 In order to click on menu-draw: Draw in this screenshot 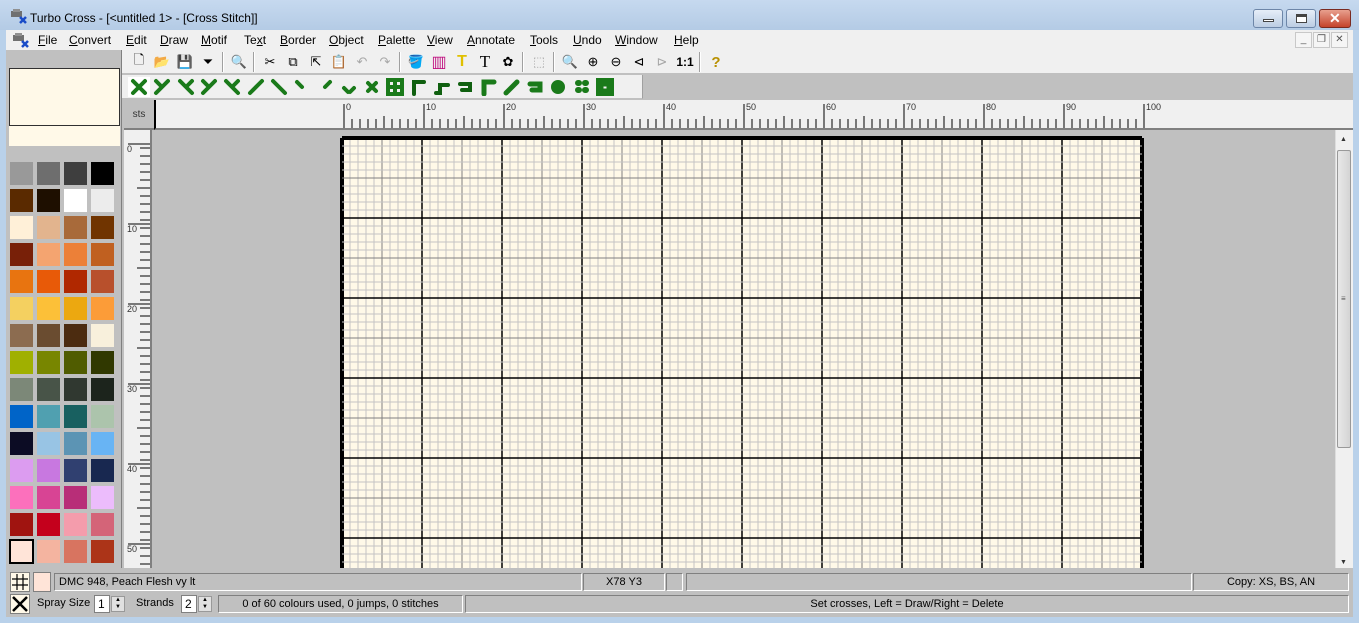, I will do `click(174, 40)`.